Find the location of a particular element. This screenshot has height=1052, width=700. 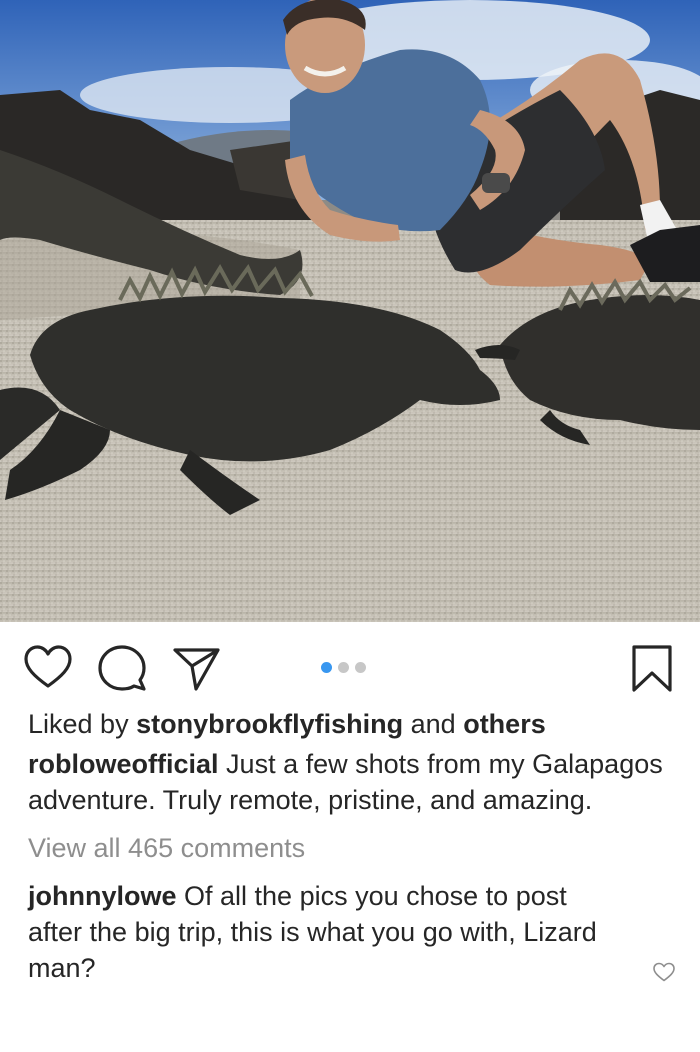

carousel-dot-active is located at coordinates (326, 667).